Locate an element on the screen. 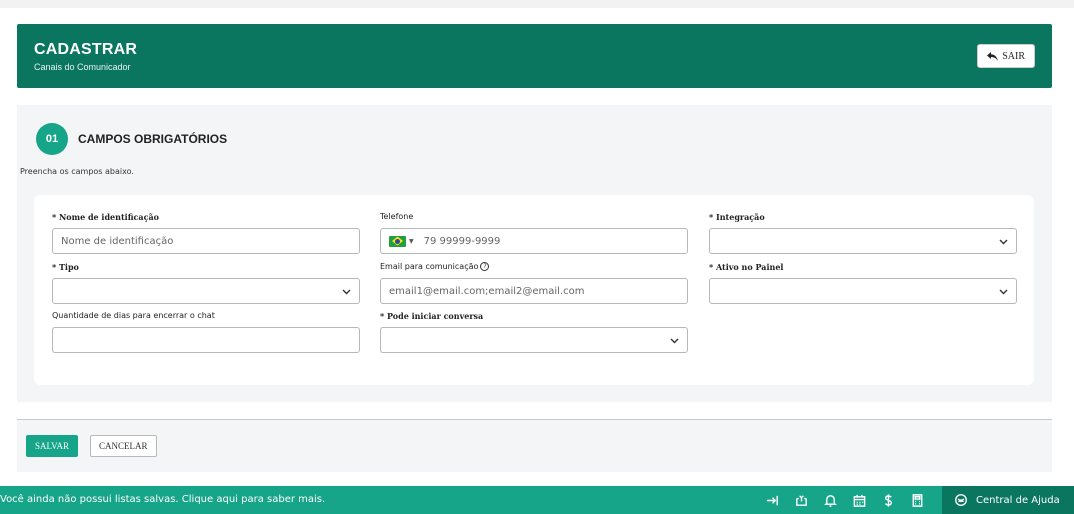  bell-icon is located at coordinates (830, 500).